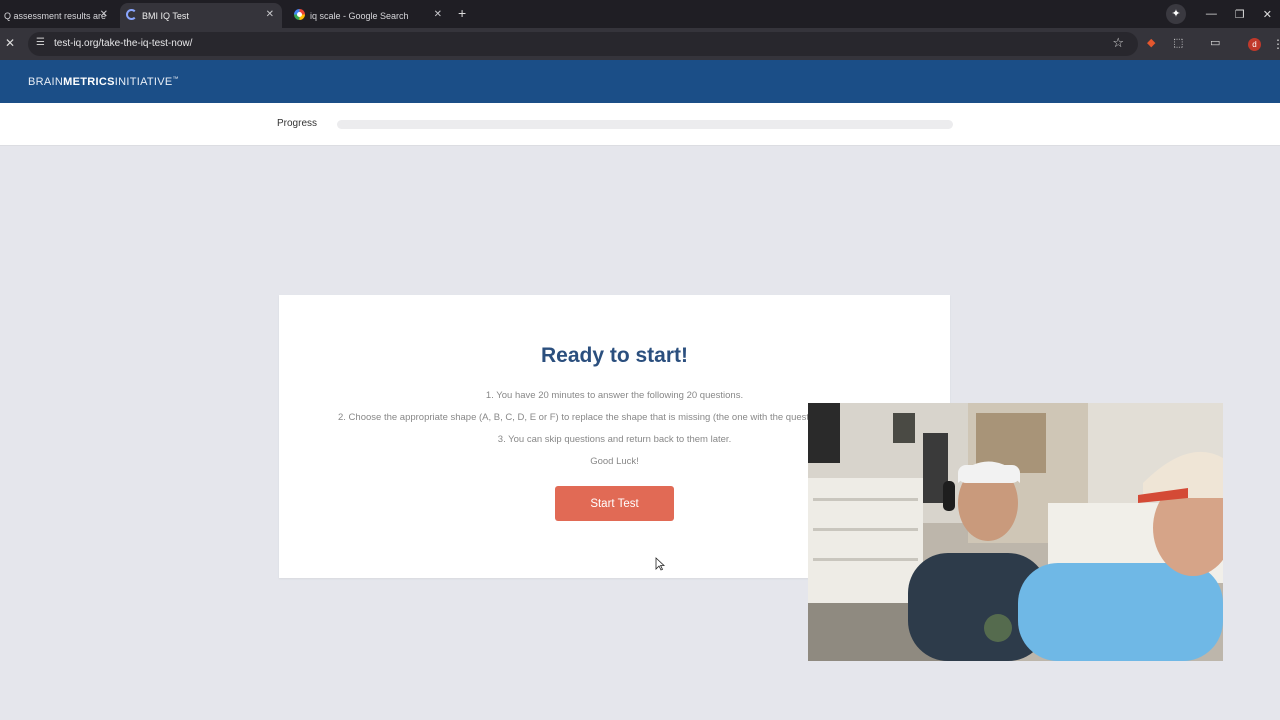 The width and height of the screenshot is (1280, 720). I want to click on logo-part: BRAIN, so click(46, 82).